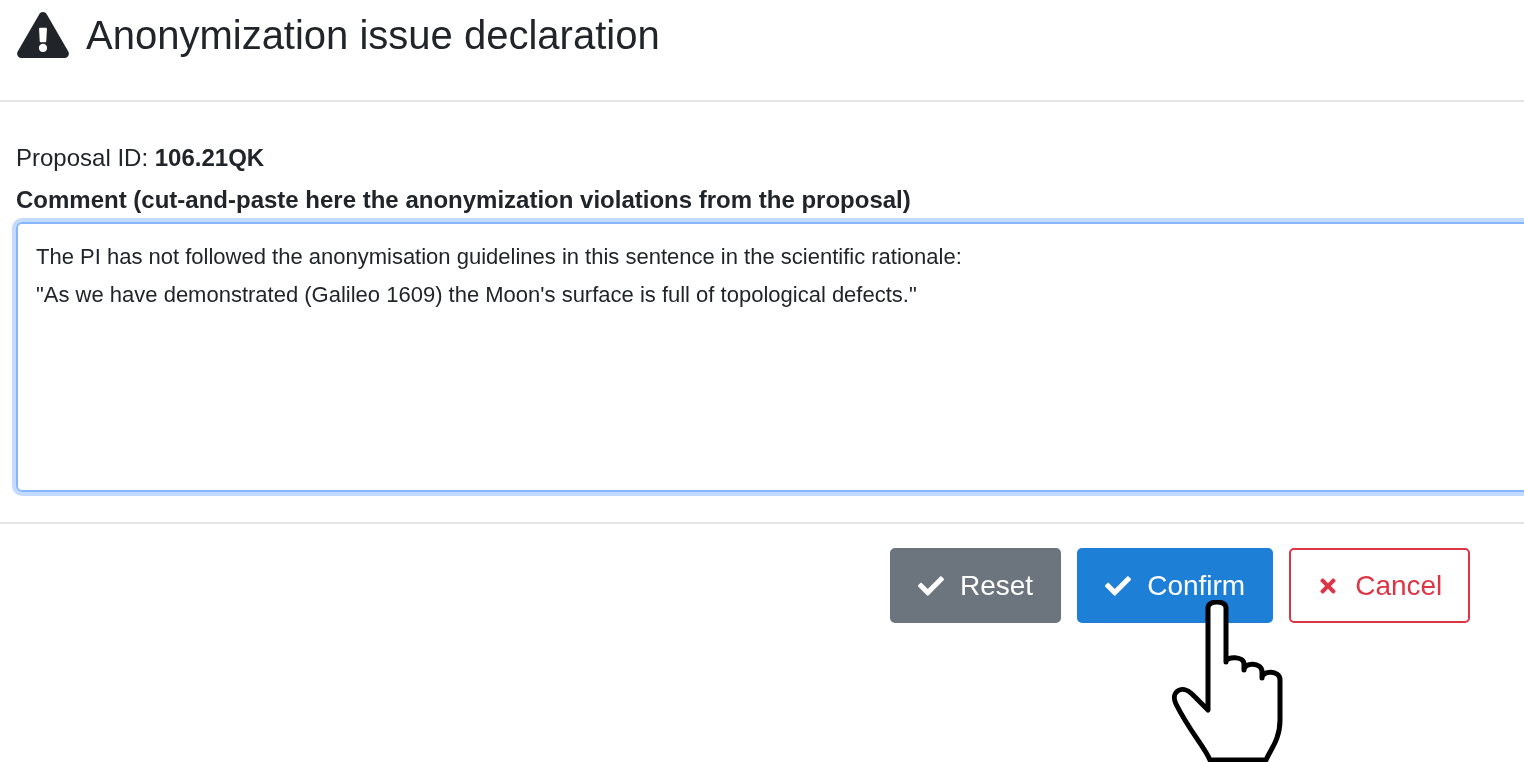 The height and width of the screenshot is (762, 1524). I want to click on proposal-id-text: Proposal ID: 106.21QK, so click(141, 158).